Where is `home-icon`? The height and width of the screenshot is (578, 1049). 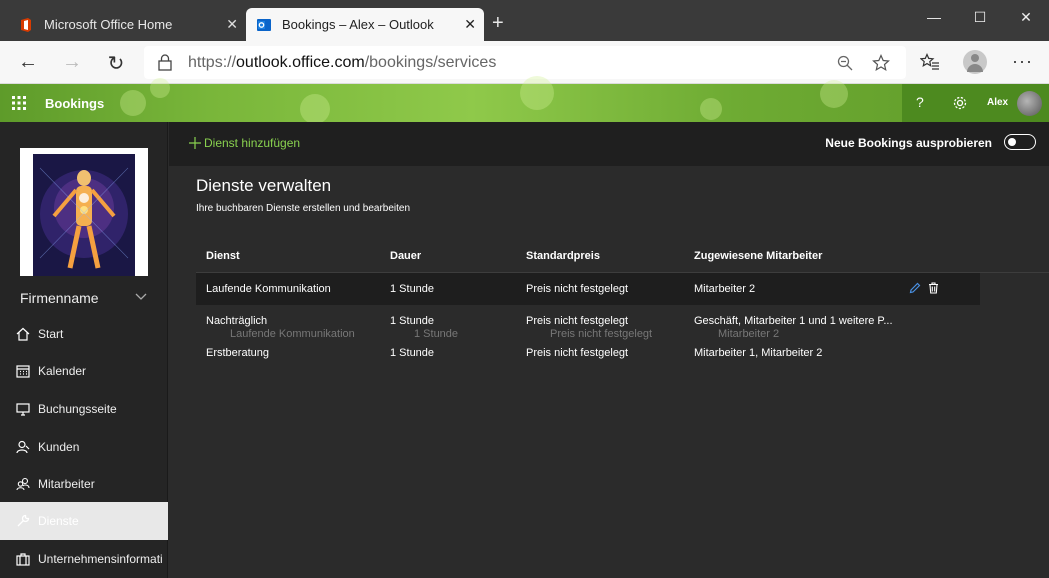
home-icon is located at coordinates (23, 334).